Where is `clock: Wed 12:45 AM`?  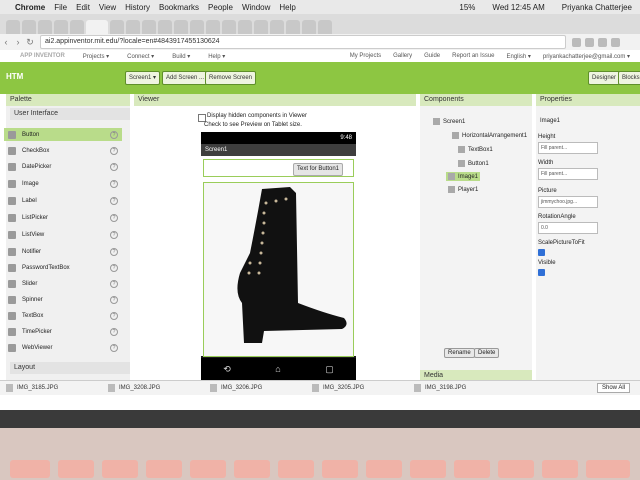
clock: Wed 12:45 AM is located at coordinates (518, 7).